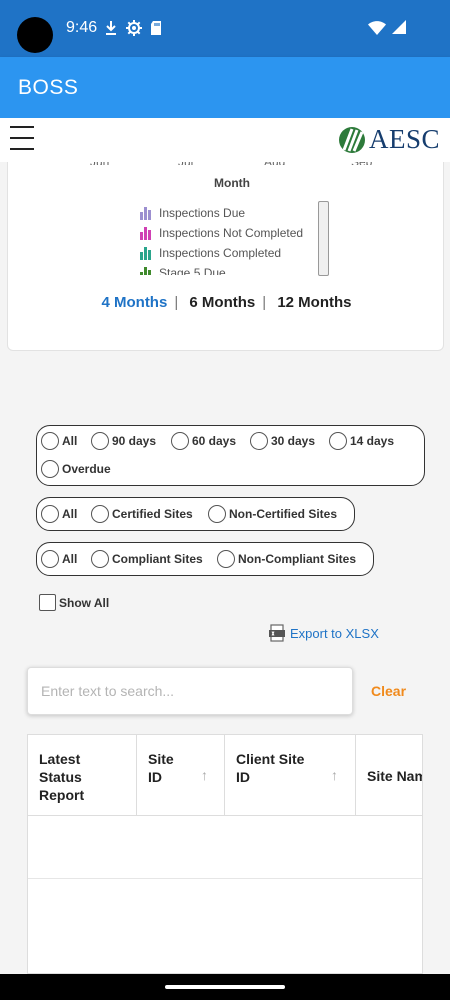 The height and width of the screenshot is (1000, 450). Describe the element at coordinates (225, 28) in the screenshot. I see `status-bar: 9:46` at that location.